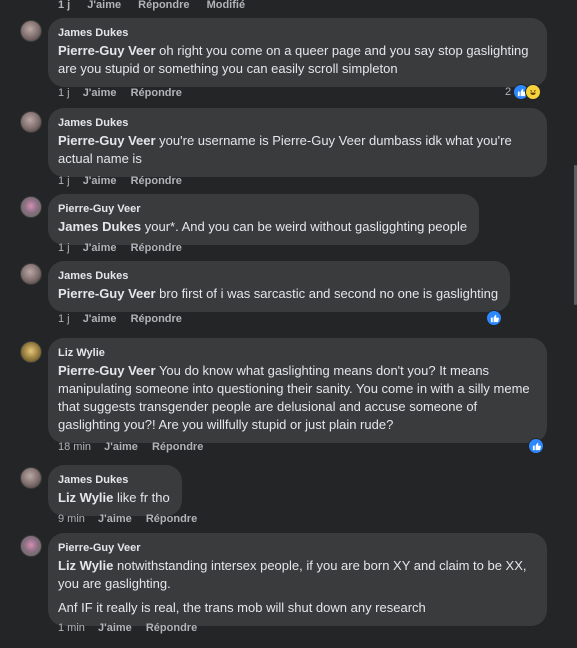 The image size is (577, 648). Describe the element at coordinates (133, 519) in the screenshot. I see `comment-actions: 9 min J'aime Répondre` at that location.